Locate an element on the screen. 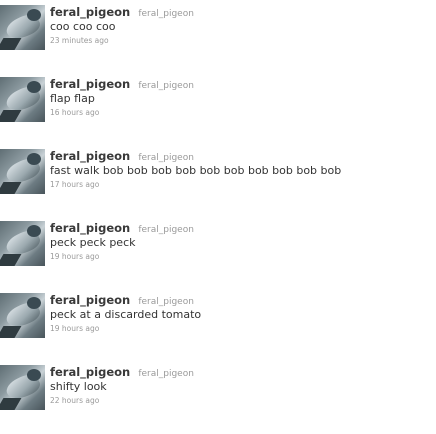 This screenshot has width=436, height=434. post-timestamp: 22 hours ago is located at coordinates (241, 401).